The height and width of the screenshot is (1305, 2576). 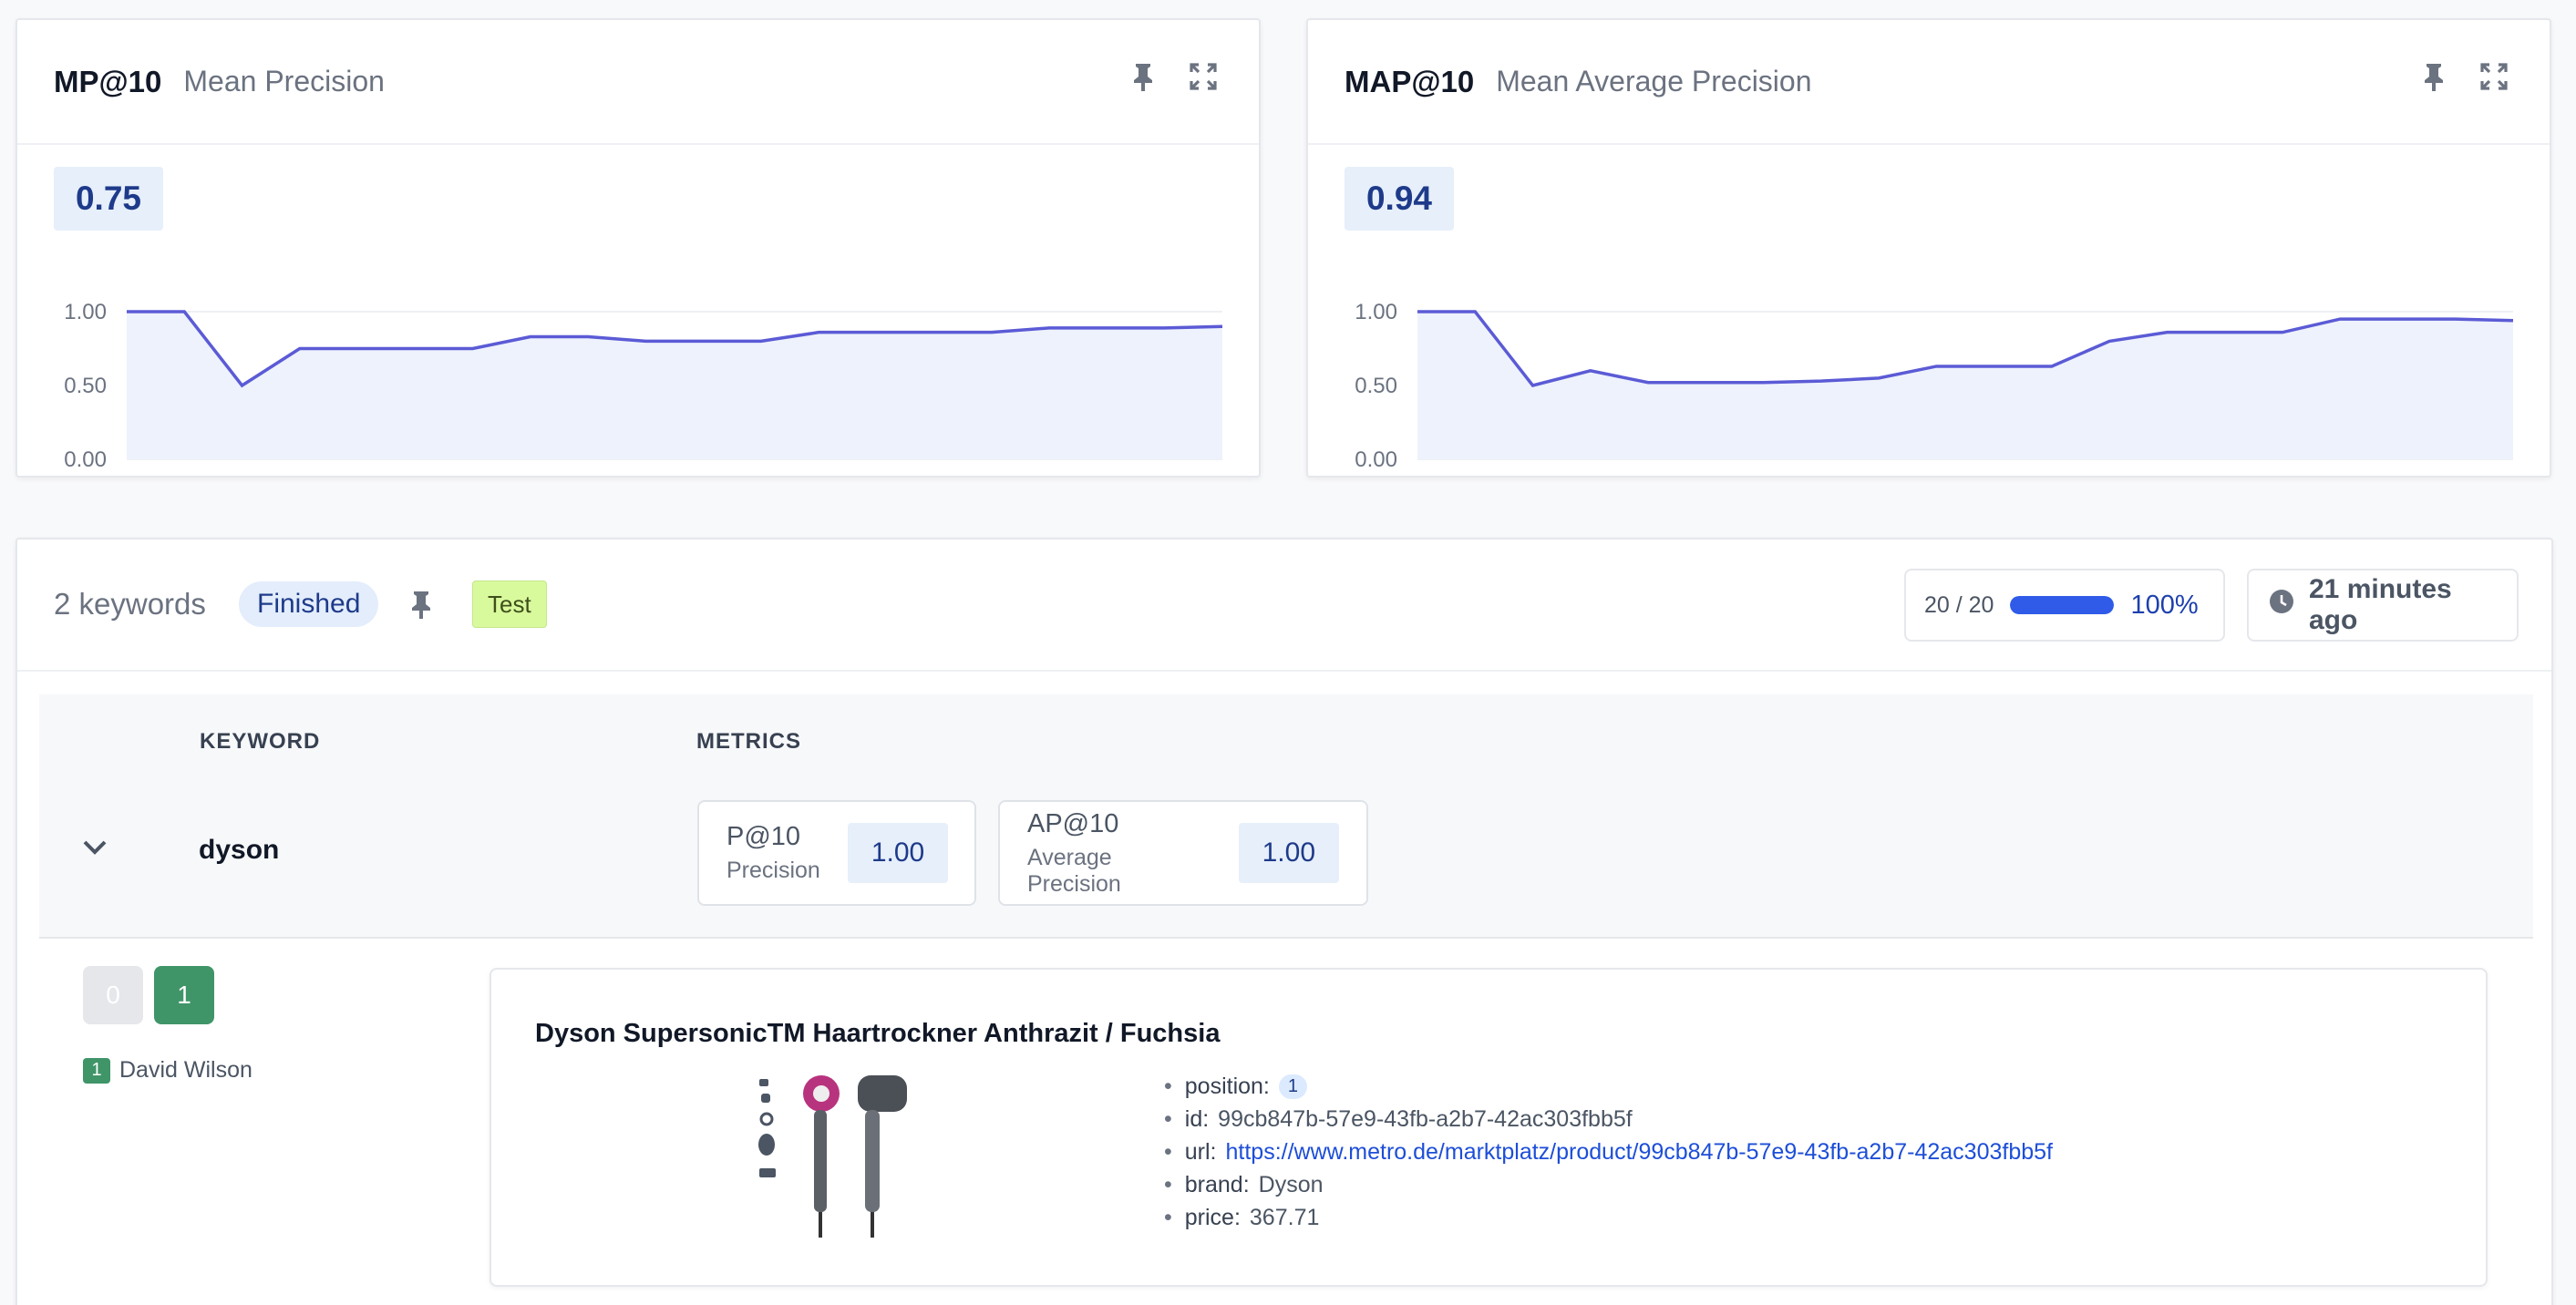 What do you see at coordinates (510, 604) in the screenshot?
I see `tag-badge: Test` at bounding box center [510, 604].